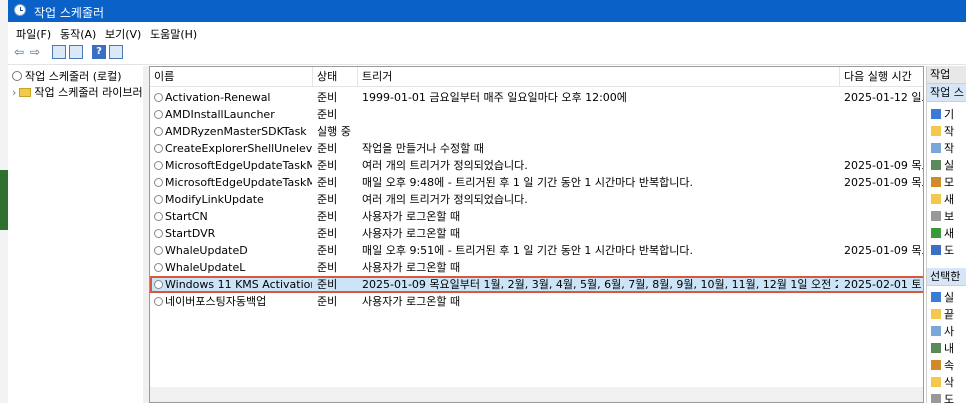 This screenshot has width=966, height=403. Describe the element at coordinates (335, 76) in the screenshot. I see `column-header-status: 상태` at that location.